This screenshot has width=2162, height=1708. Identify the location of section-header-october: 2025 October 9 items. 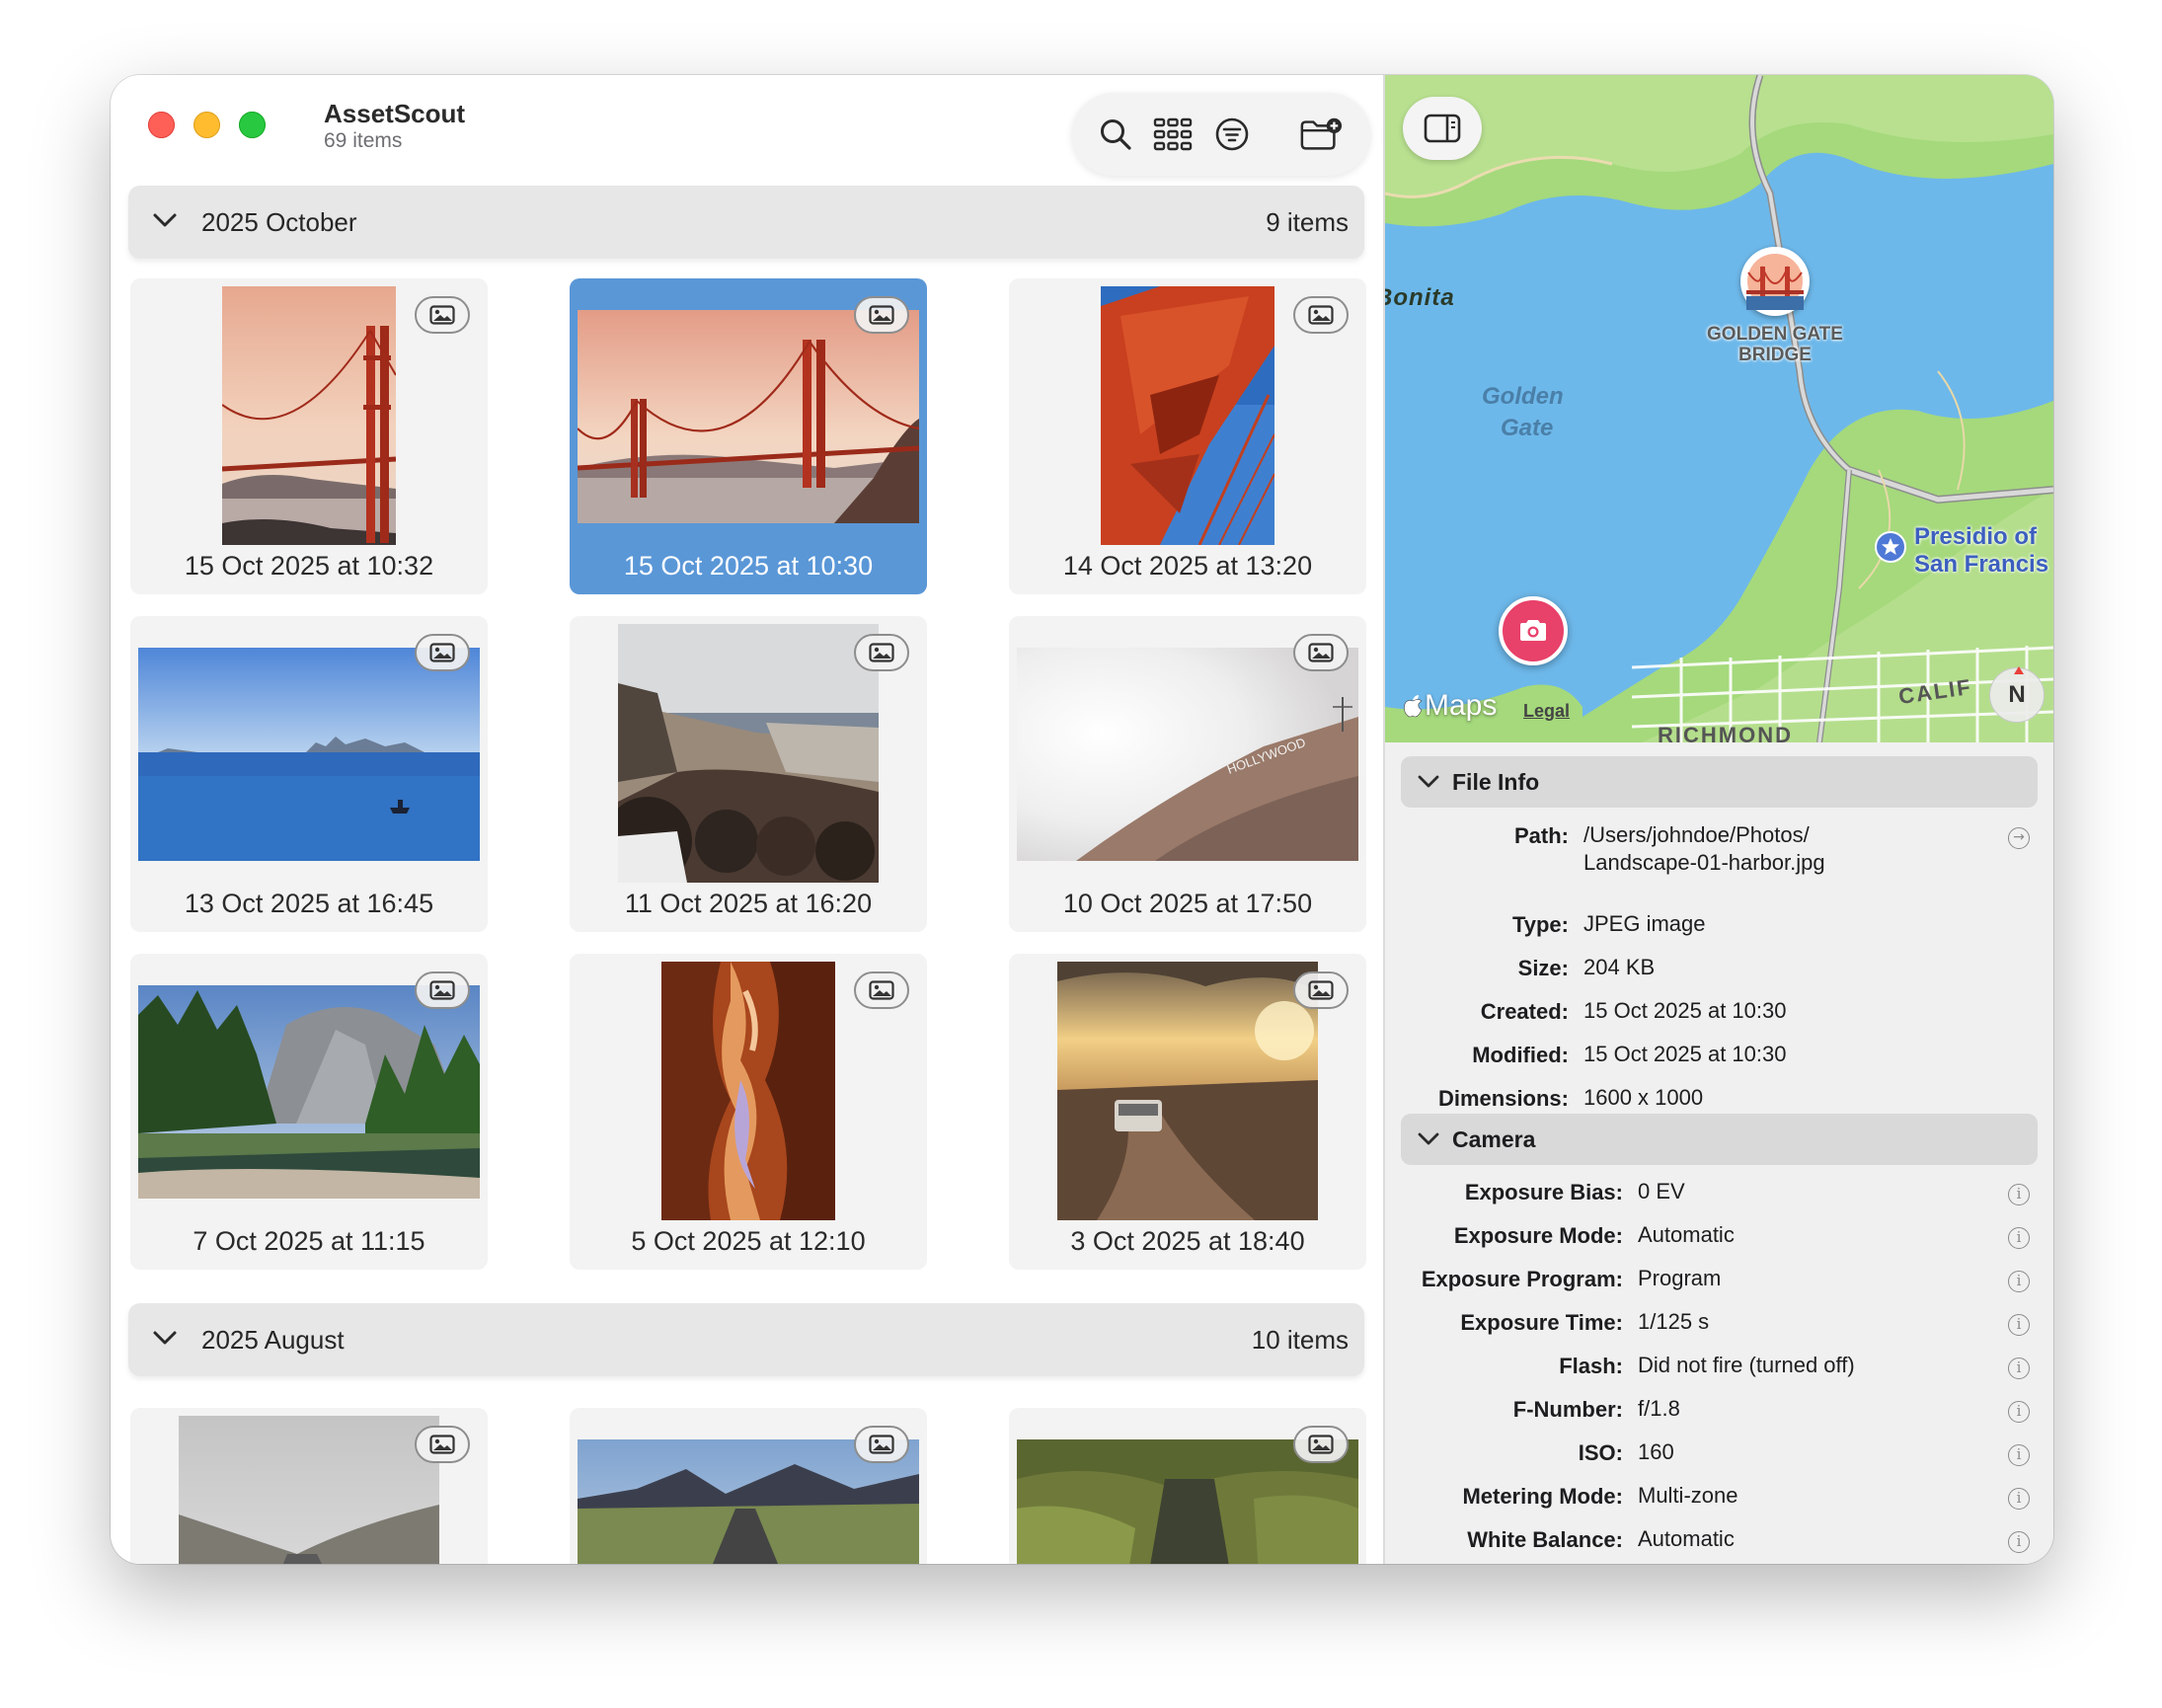
(746, 222).